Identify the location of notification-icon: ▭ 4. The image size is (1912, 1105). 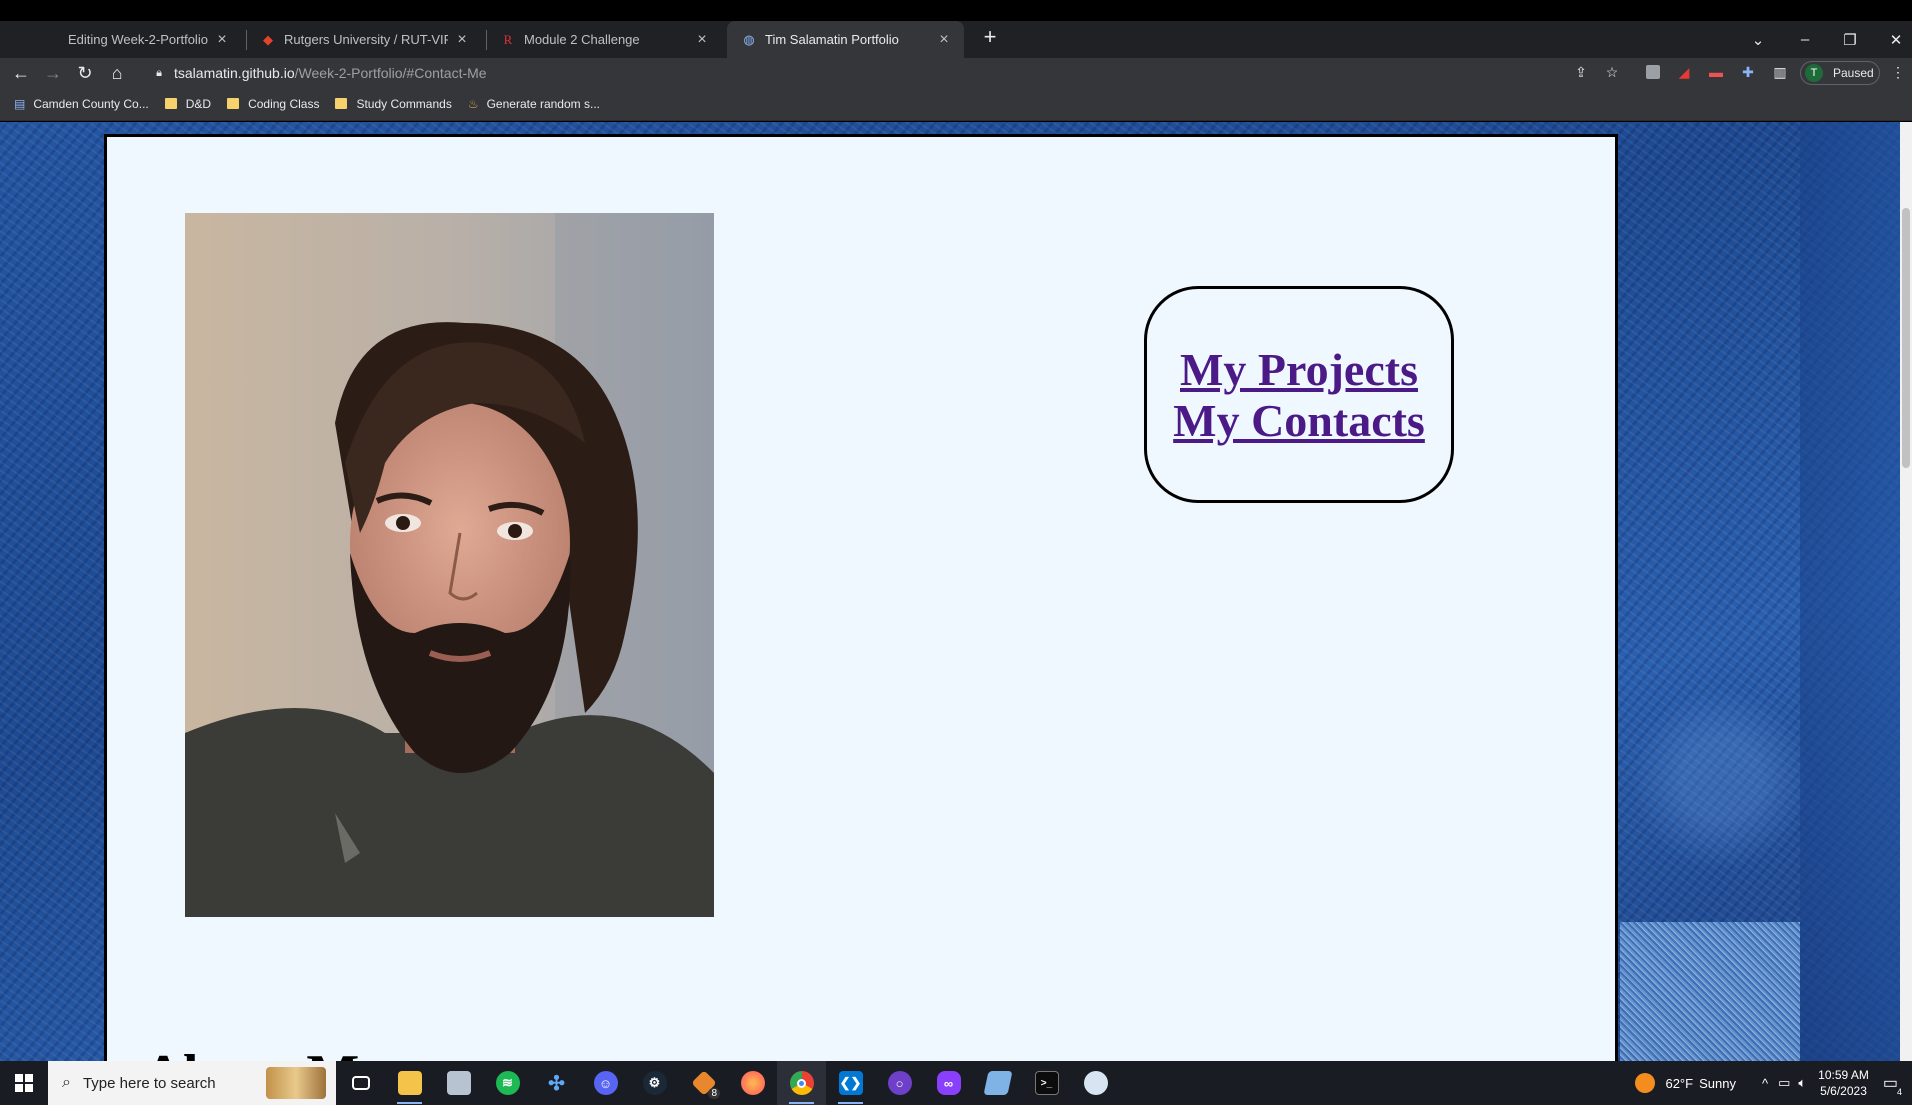
(1892, 1085).